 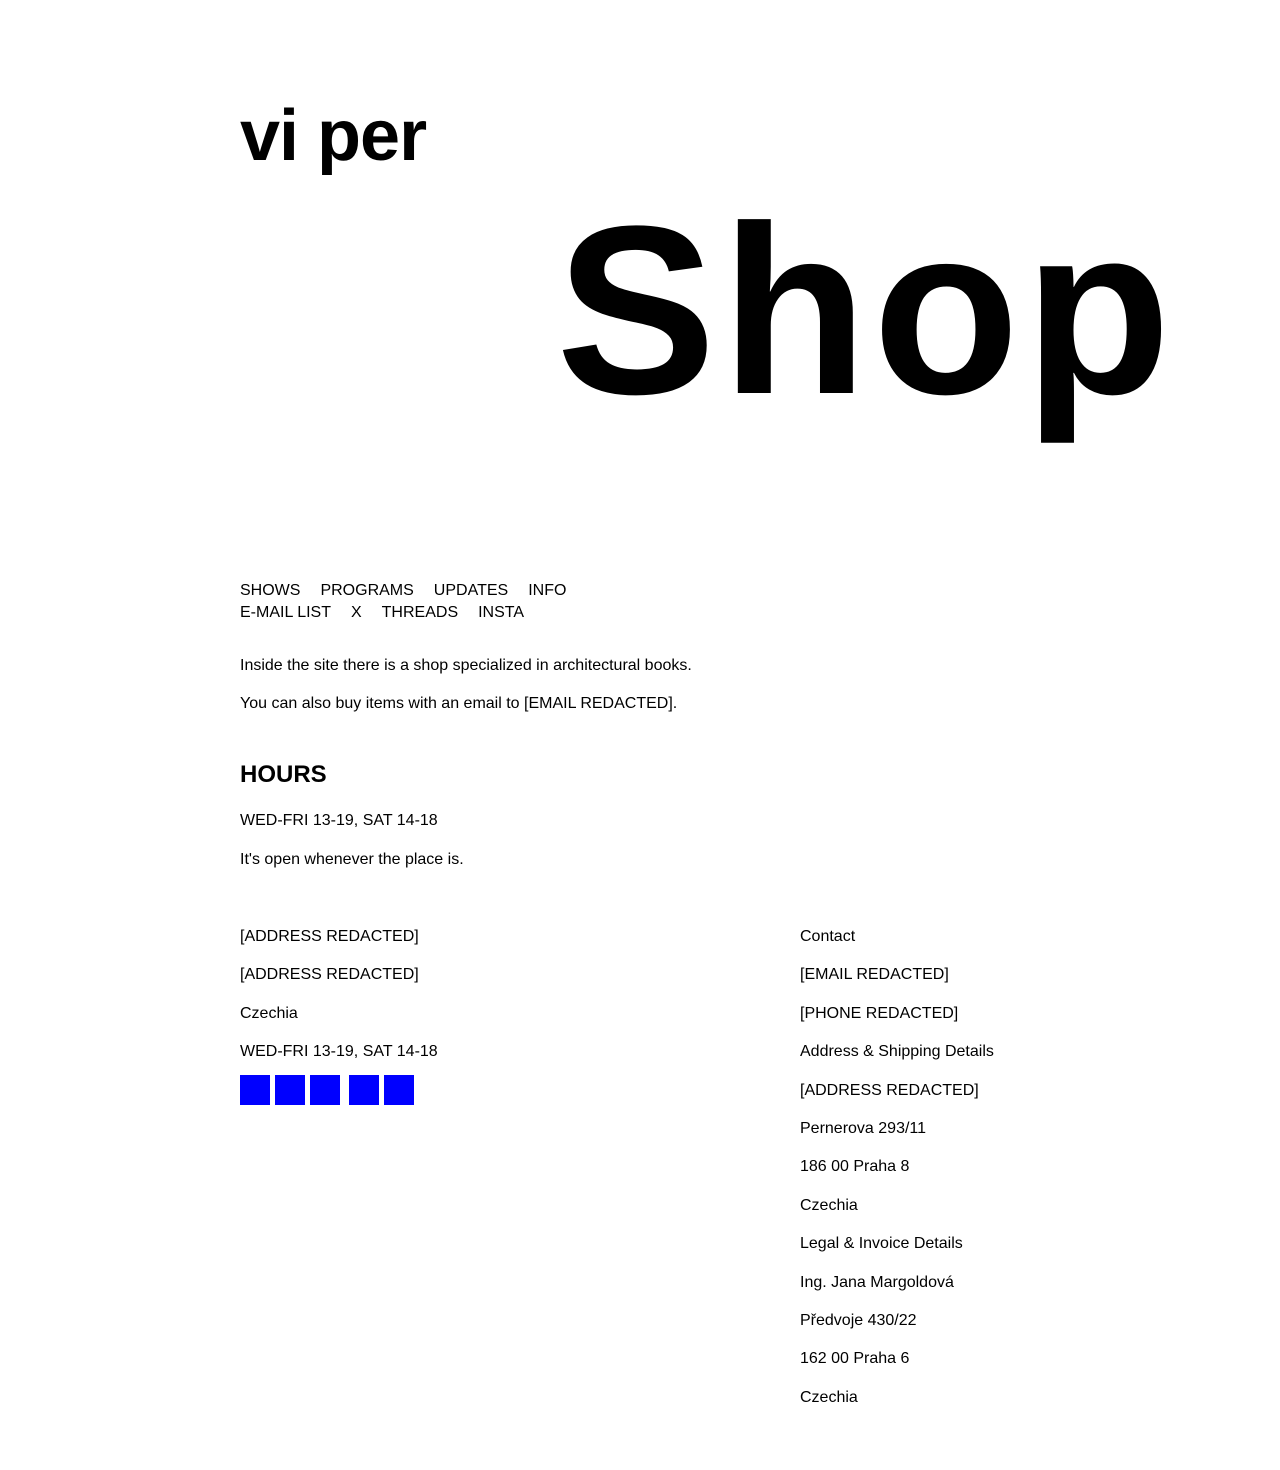 I want to click on nav-insta-link: INSTA, so click(x=501, y=613).